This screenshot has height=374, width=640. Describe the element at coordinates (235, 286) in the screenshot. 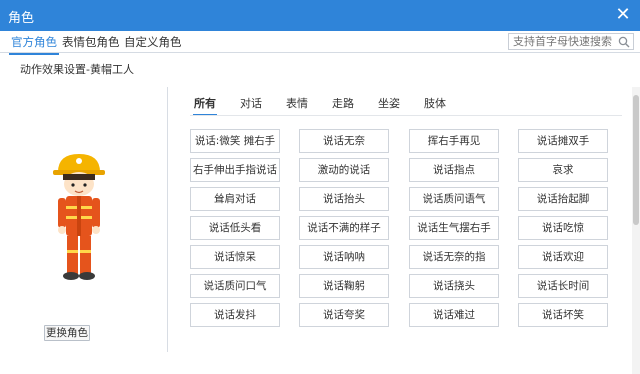

I see `action-button: 说话质问口气` at that location.